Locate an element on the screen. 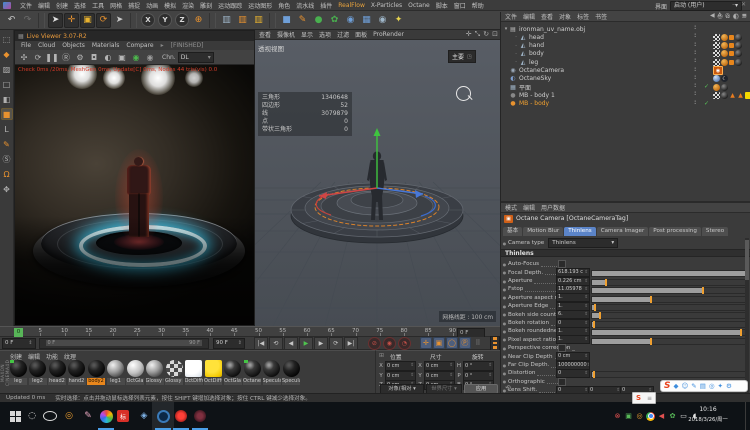 This screenshot has width=750, height=430. lock-z-icon: Z is located at coordinates (182, 20).